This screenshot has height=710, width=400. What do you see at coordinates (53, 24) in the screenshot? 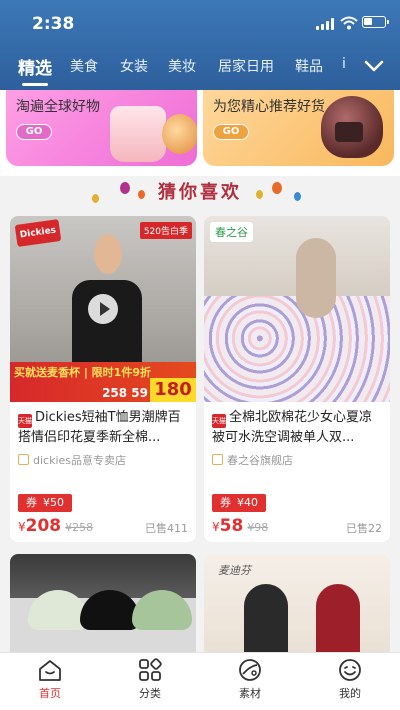
I see `status-time: 2:38` at bounding box center [53, 24].